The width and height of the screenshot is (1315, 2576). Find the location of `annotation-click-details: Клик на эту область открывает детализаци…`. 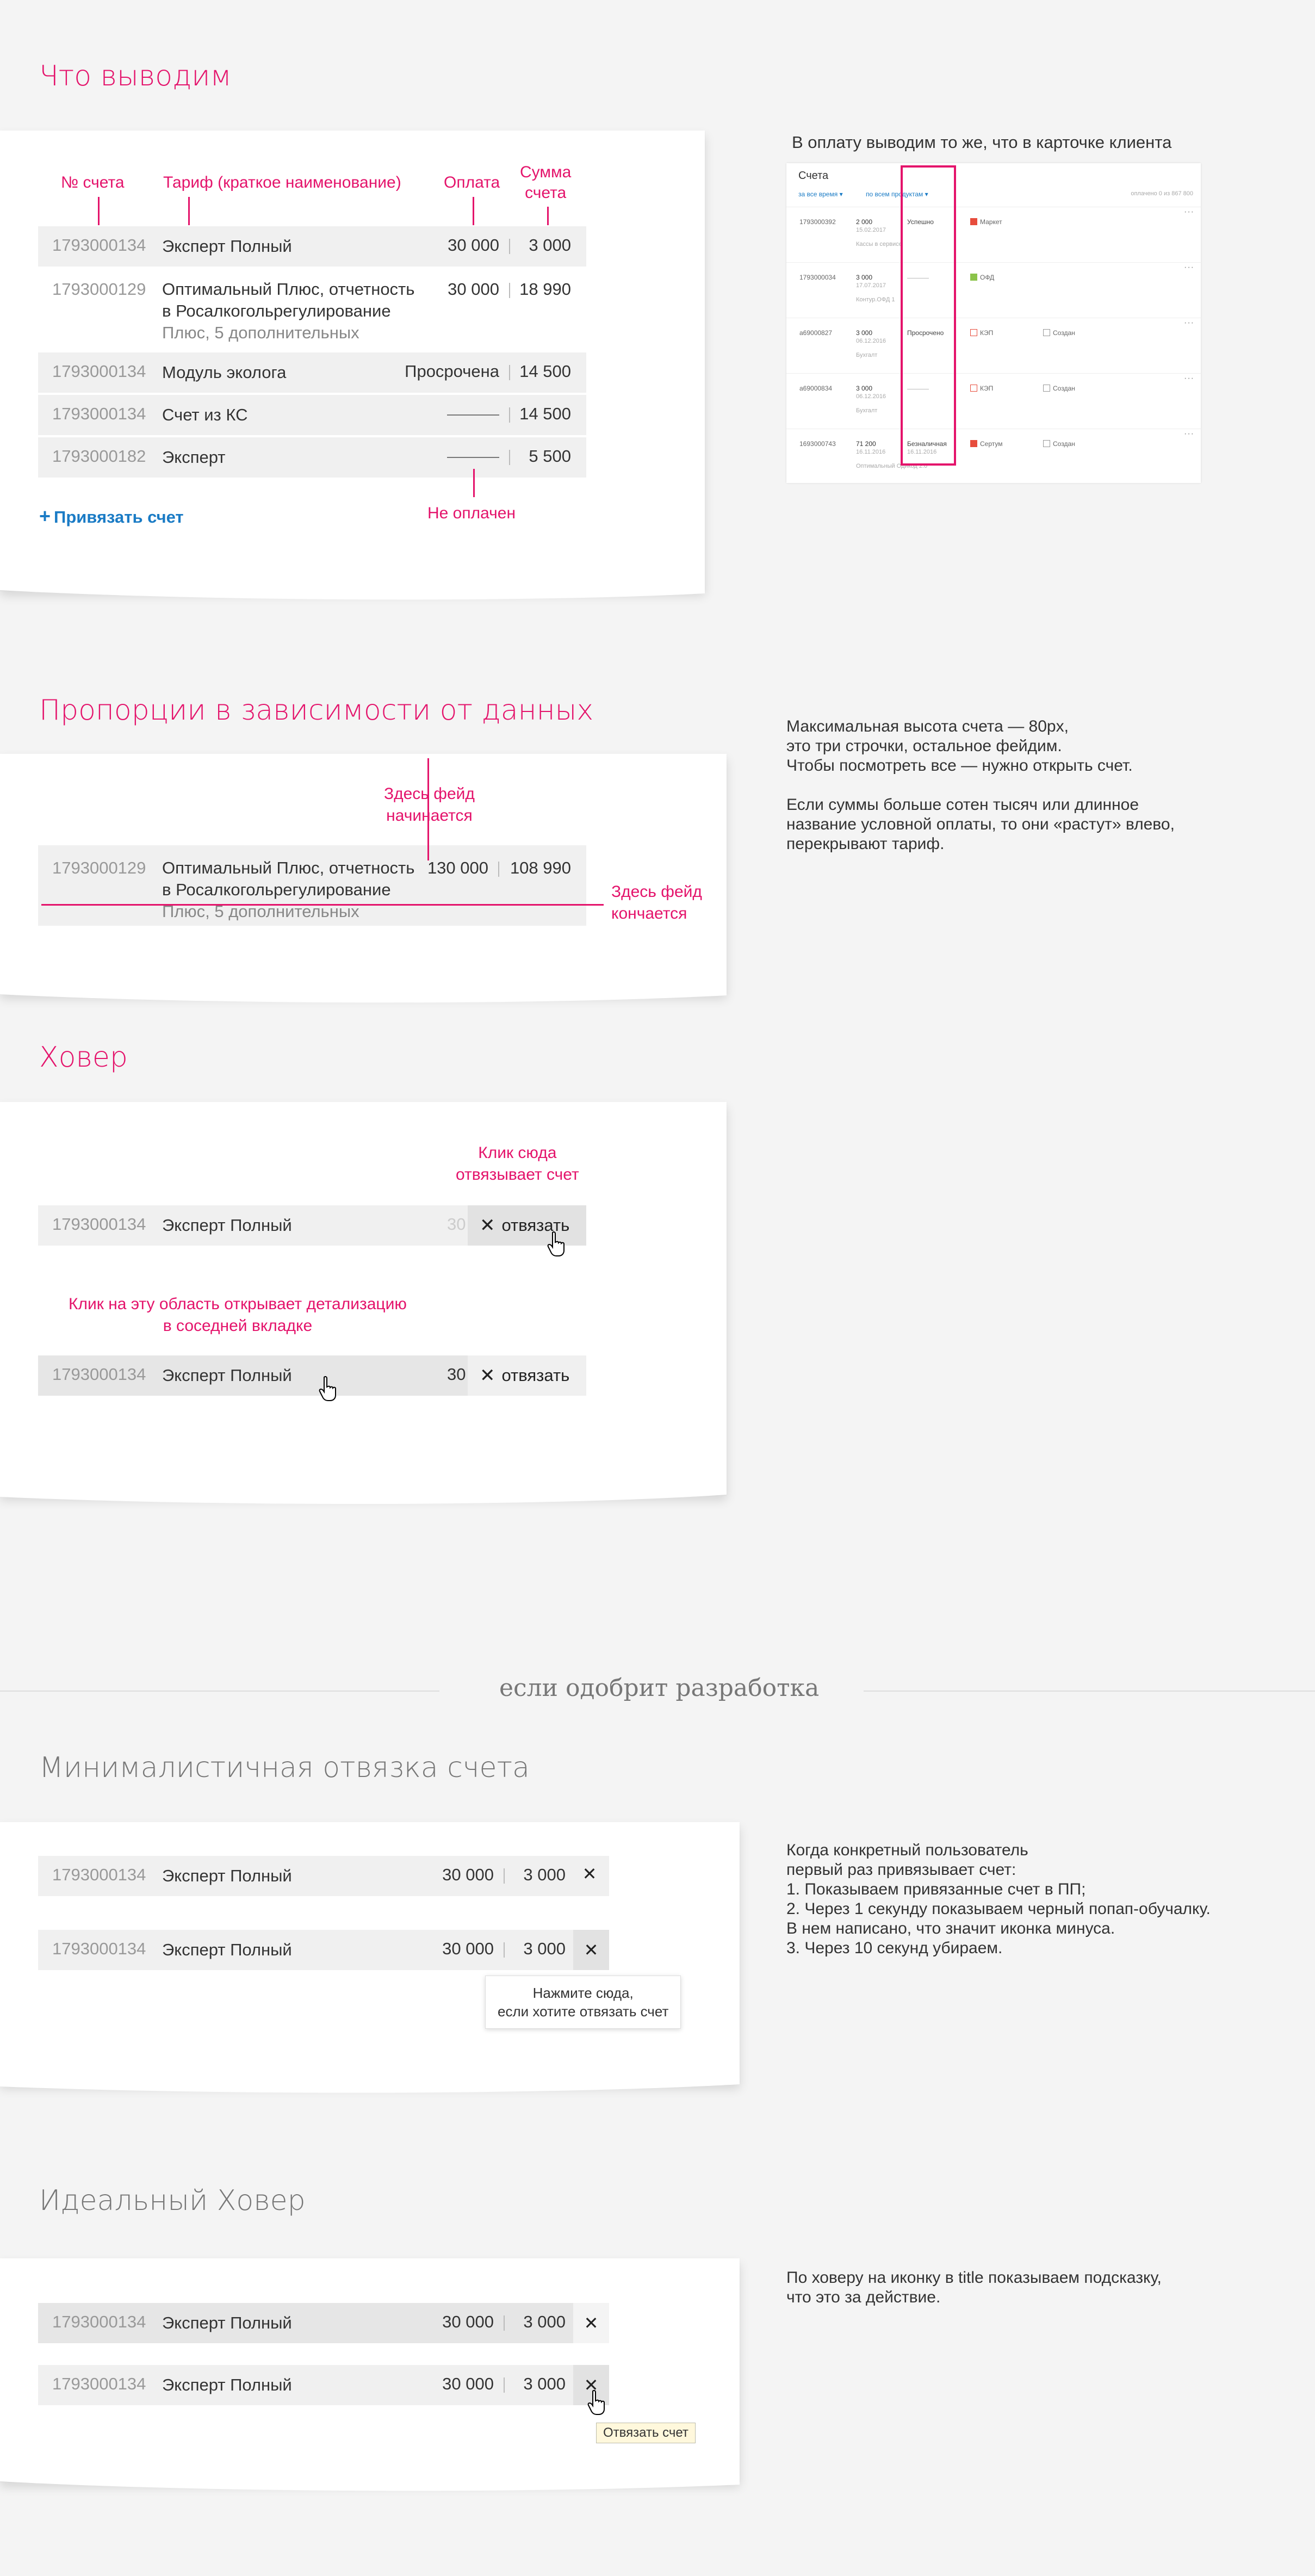

annotation-click-details: Клик на эту область открывает детализаци… is located at coordinates (238, 1315).